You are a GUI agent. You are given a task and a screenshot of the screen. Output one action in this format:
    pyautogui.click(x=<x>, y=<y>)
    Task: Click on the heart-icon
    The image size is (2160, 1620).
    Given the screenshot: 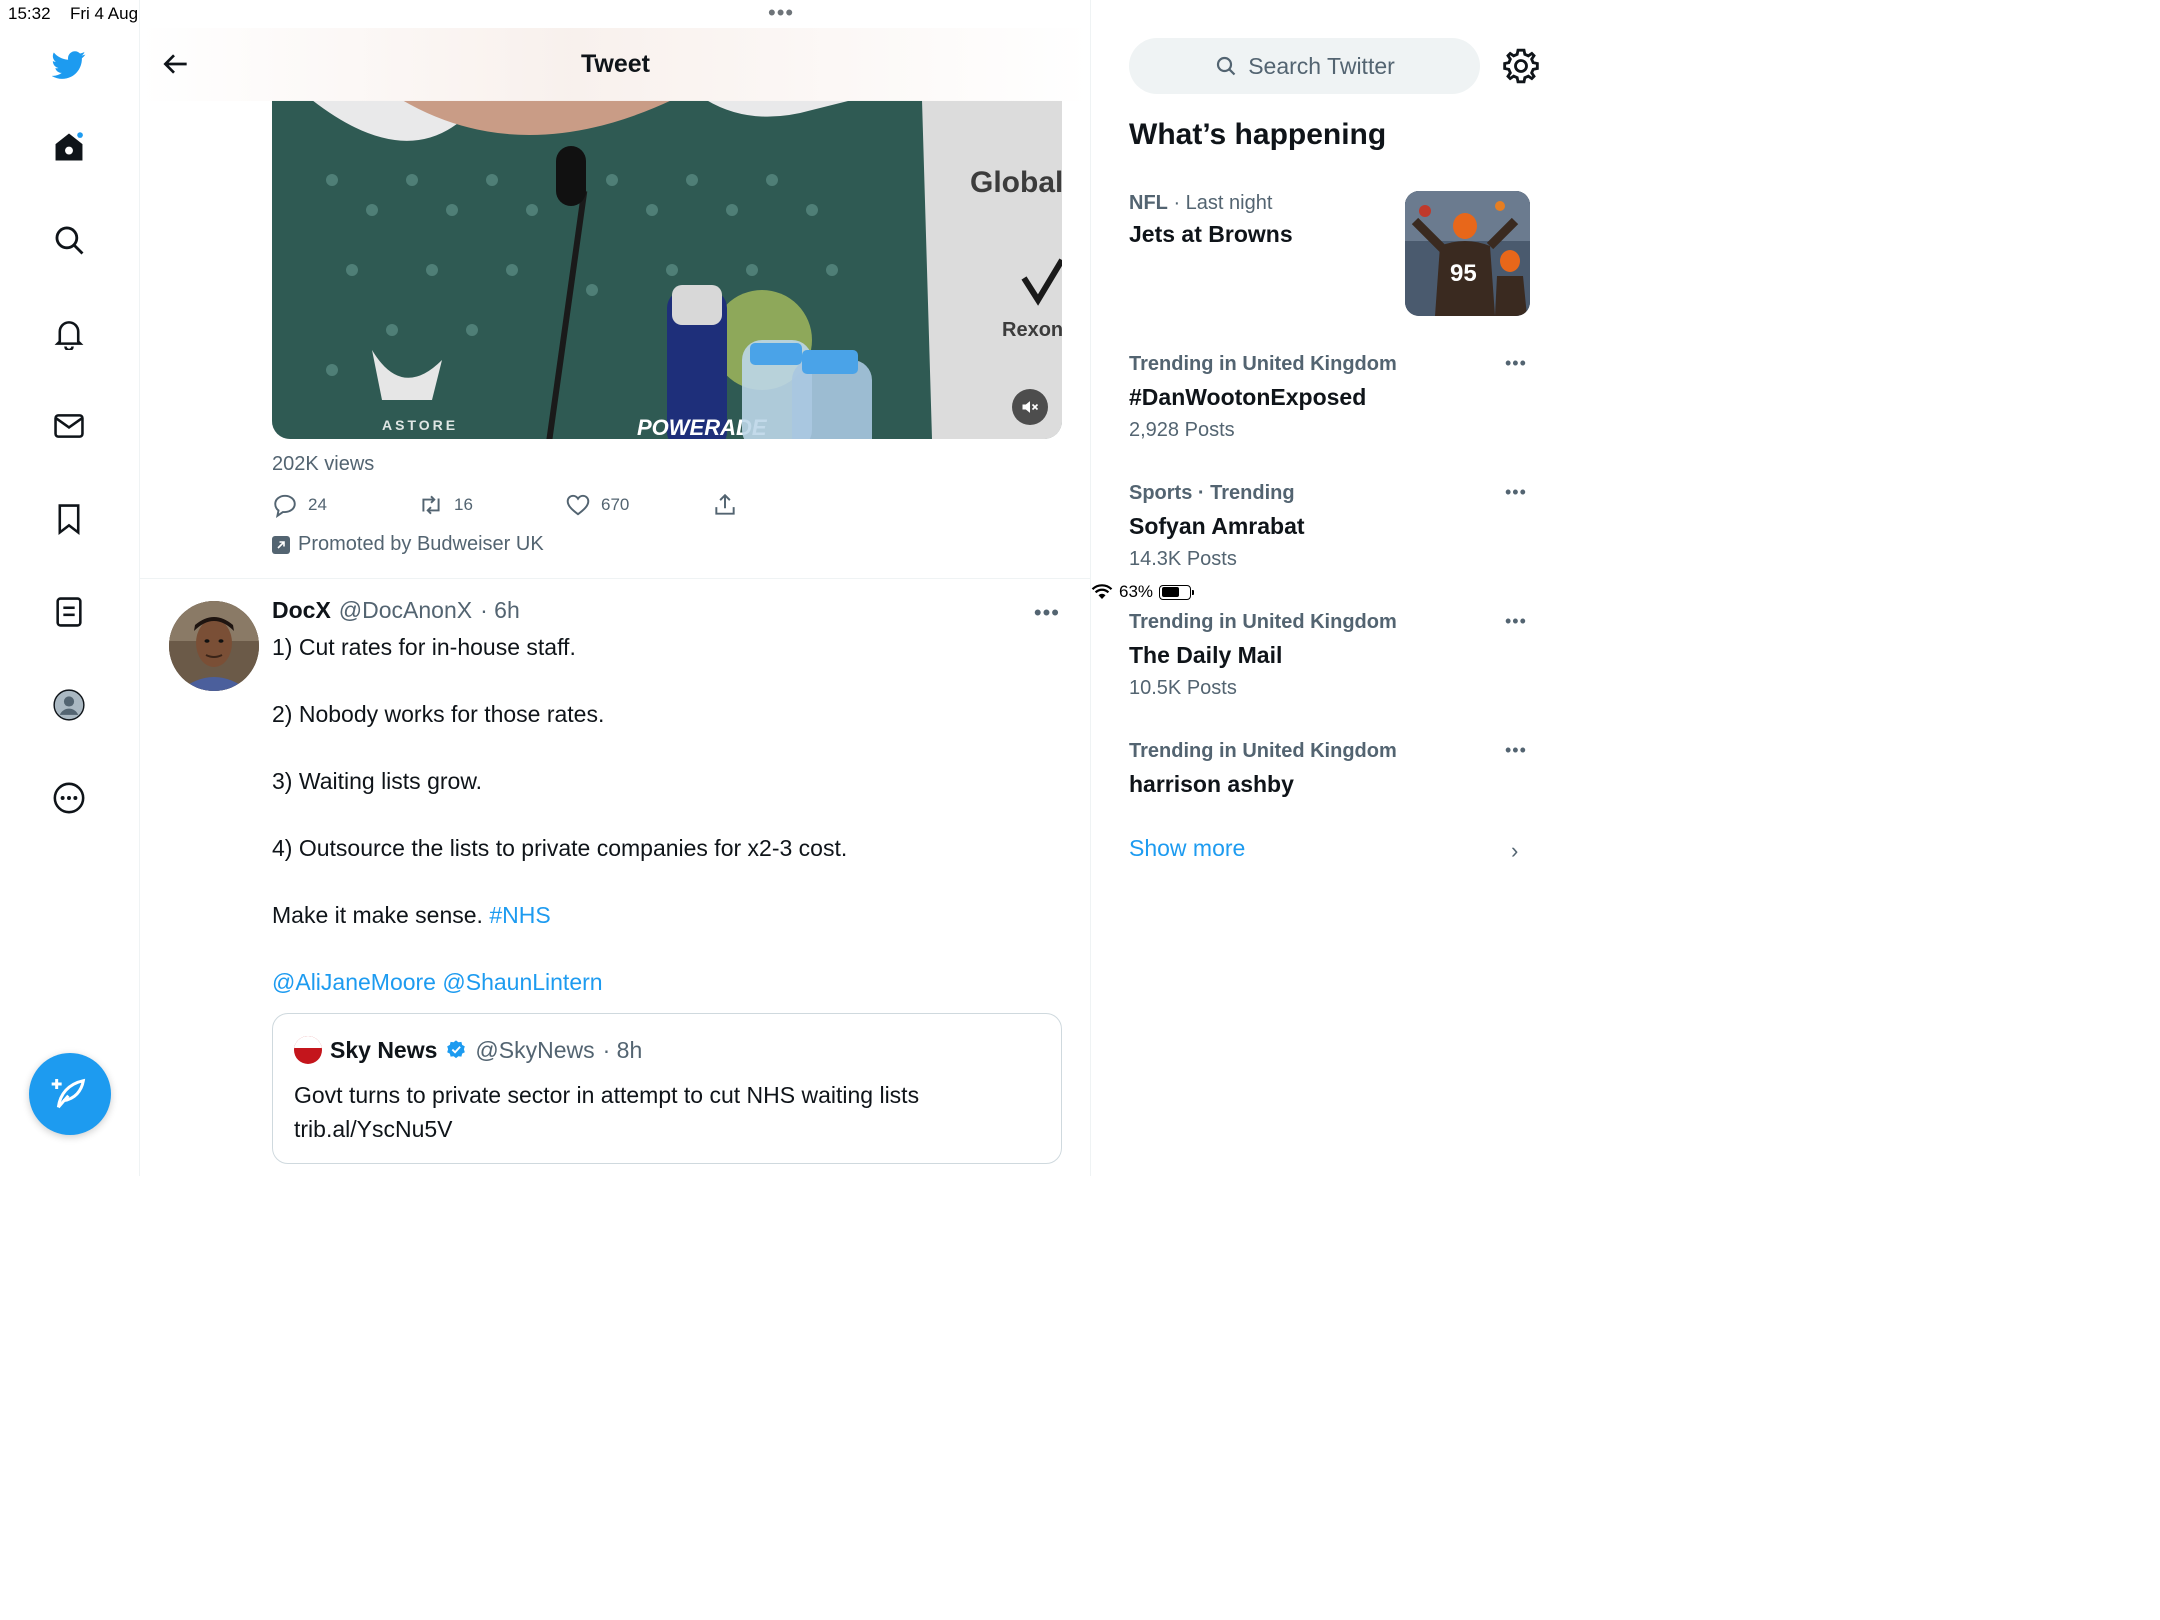 What is the action you would take?
    pyautogui.click(x=578, y=505)
    